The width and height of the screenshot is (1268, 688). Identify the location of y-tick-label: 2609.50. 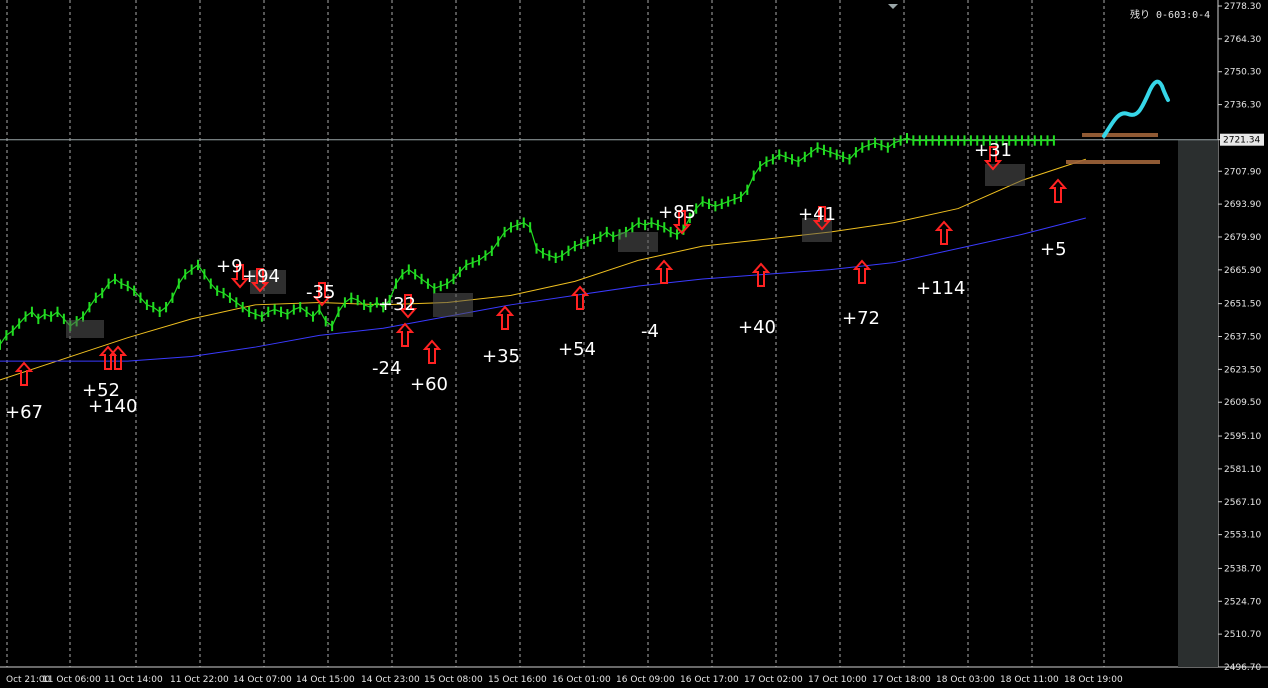
(1242, 403).